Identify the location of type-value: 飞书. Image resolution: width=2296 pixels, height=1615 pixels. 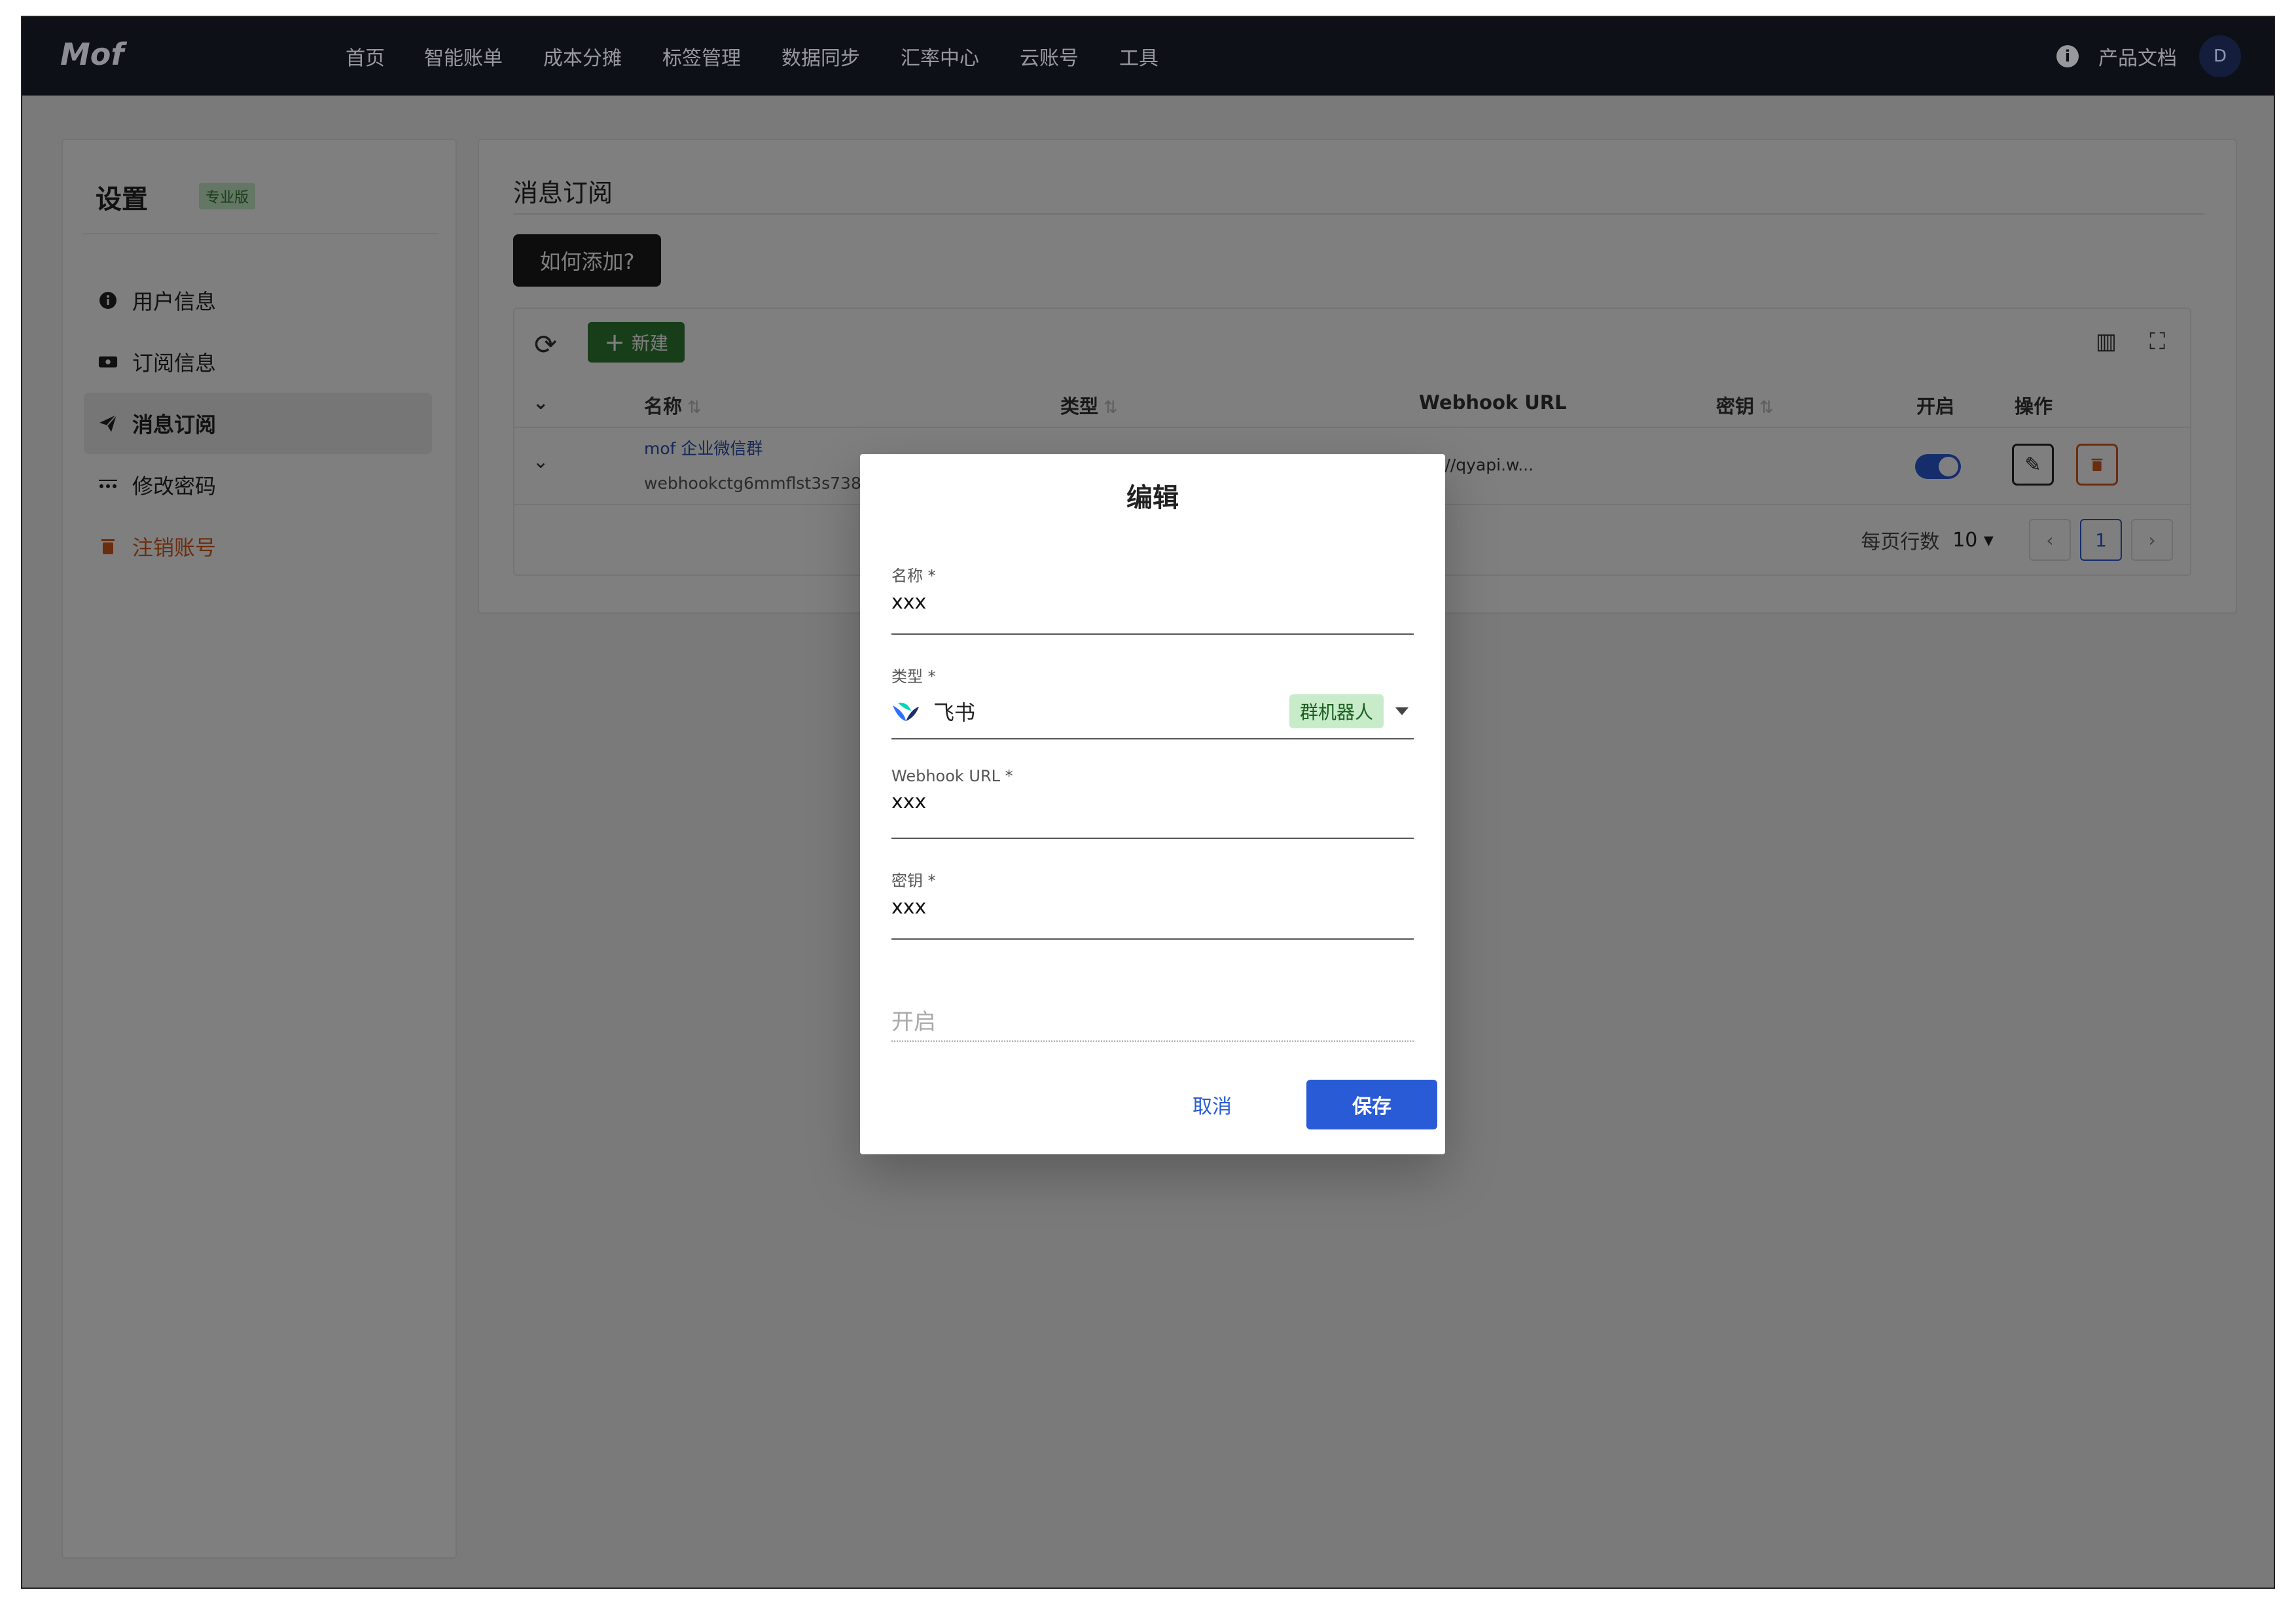
(954, 712).